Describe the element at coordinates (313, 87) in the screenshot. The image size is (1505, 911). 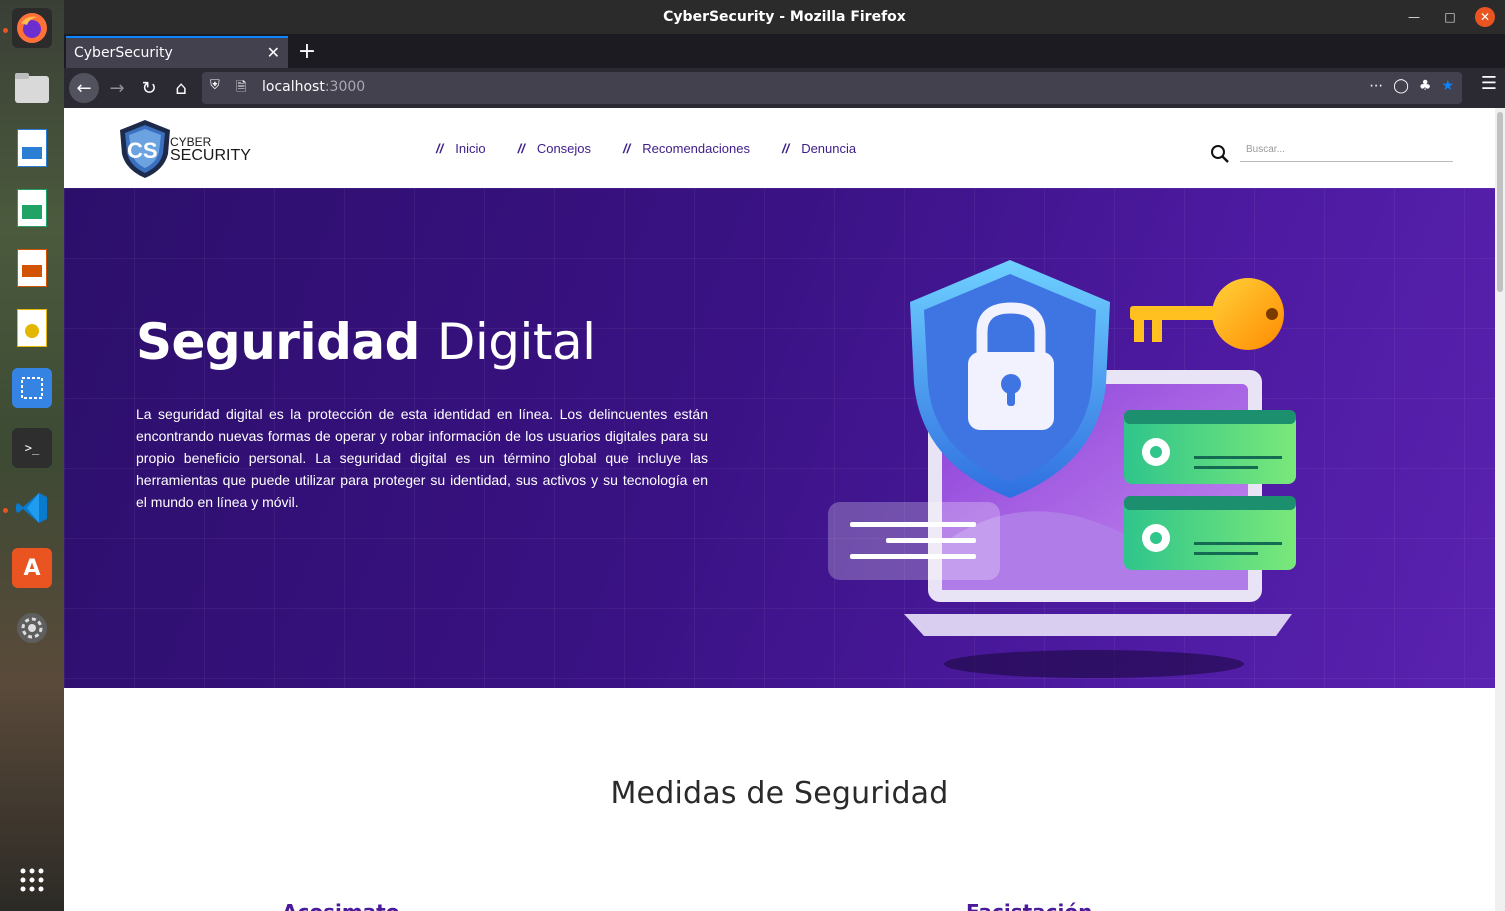
I see `url-text: localhost:3000` at that location.